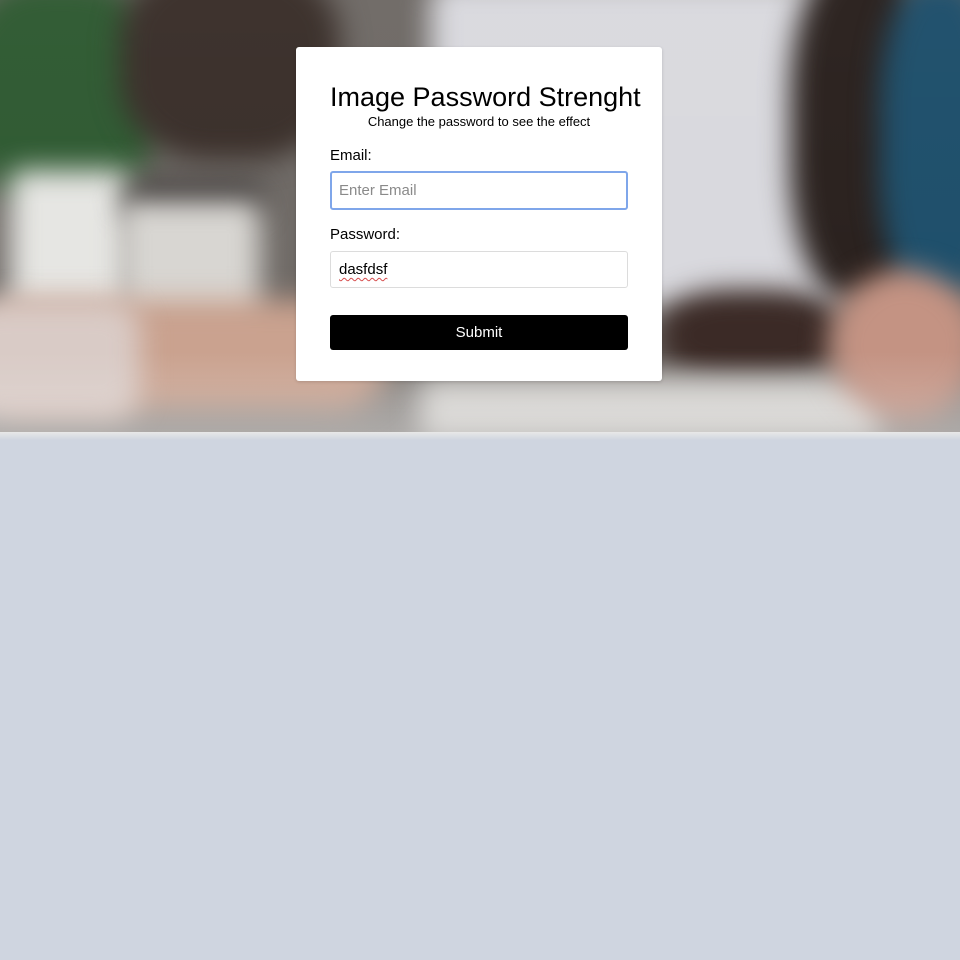 Image resolution: width=960 pixels, height=960 pixels. Describe the element at coordinates (351, 155) in the screenshot. I see `email-label: Email:` at that location.